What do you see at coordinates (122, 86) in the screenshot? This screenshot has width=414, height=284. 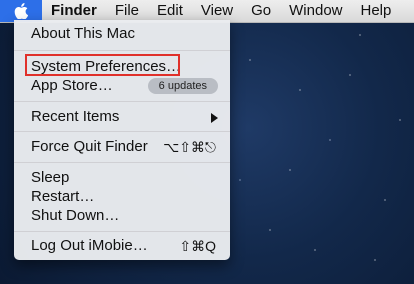 I see `menu-item-app-store: App Store… 6 updates` at bounding box center [122, 86].